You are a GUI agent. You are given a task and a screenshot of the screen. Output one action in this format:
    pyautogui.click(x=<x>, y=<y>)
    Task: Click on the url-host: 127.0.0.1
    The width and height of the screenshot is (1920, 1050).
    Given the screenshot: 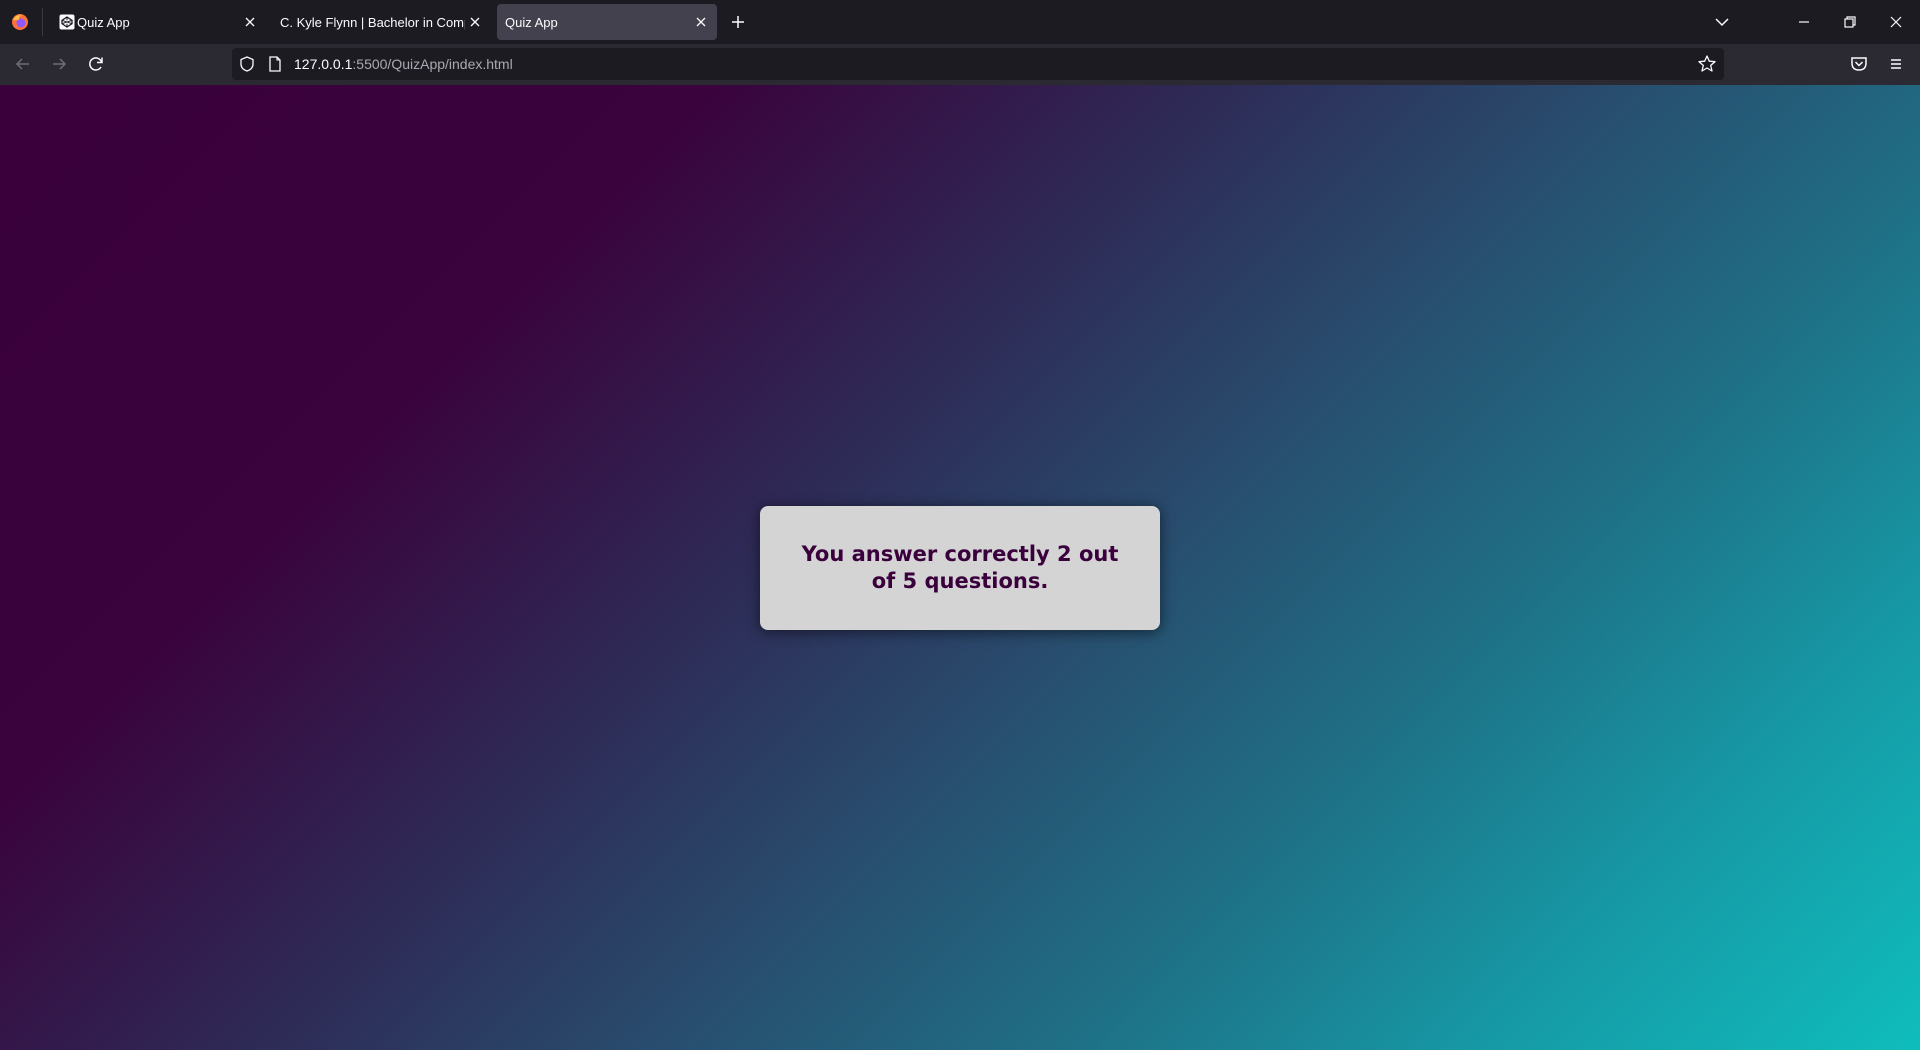 What is the action you would take?
    pyautogui.click(x=323, y=64)
    